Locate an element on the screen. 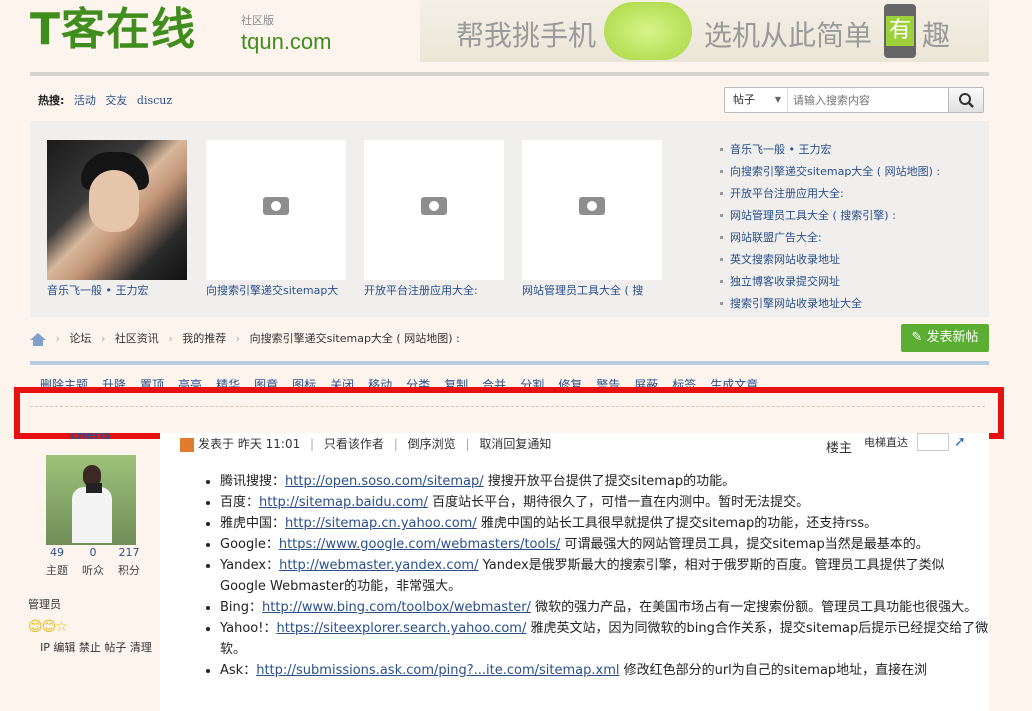 The width and height of the screenshot is (1032, 711). featured-link: 独立博客收录提交网址 is located at coordinates (785, 281).